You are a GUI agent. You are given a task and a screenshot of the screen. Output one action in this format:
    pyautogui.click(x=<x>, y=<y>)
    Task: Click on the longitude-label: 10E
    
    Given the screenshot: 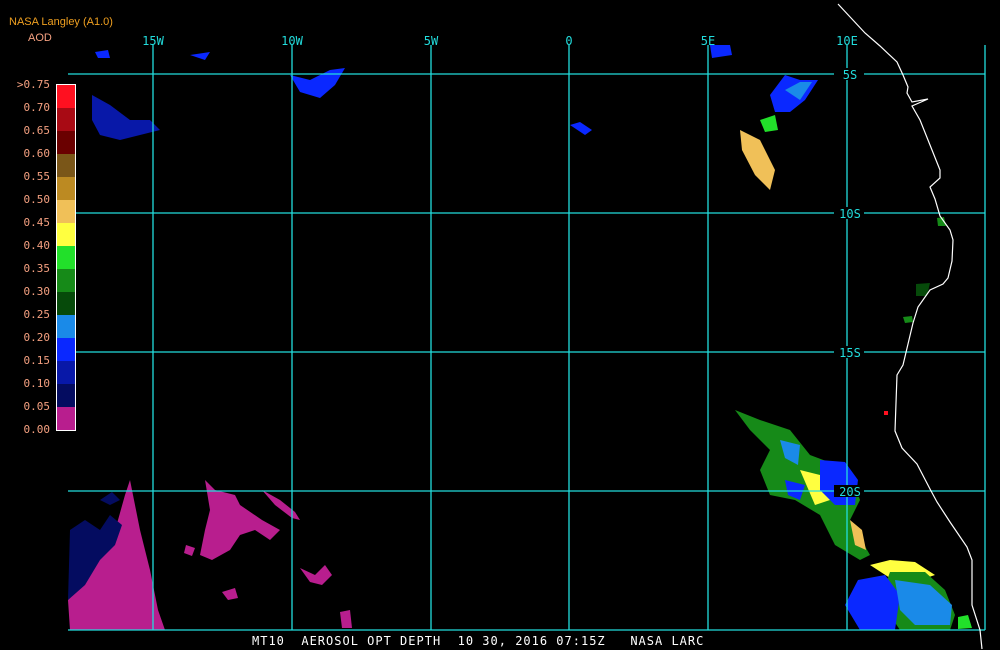 What is the action you would take?
    pyautogui.click(x=847, y=41)
    